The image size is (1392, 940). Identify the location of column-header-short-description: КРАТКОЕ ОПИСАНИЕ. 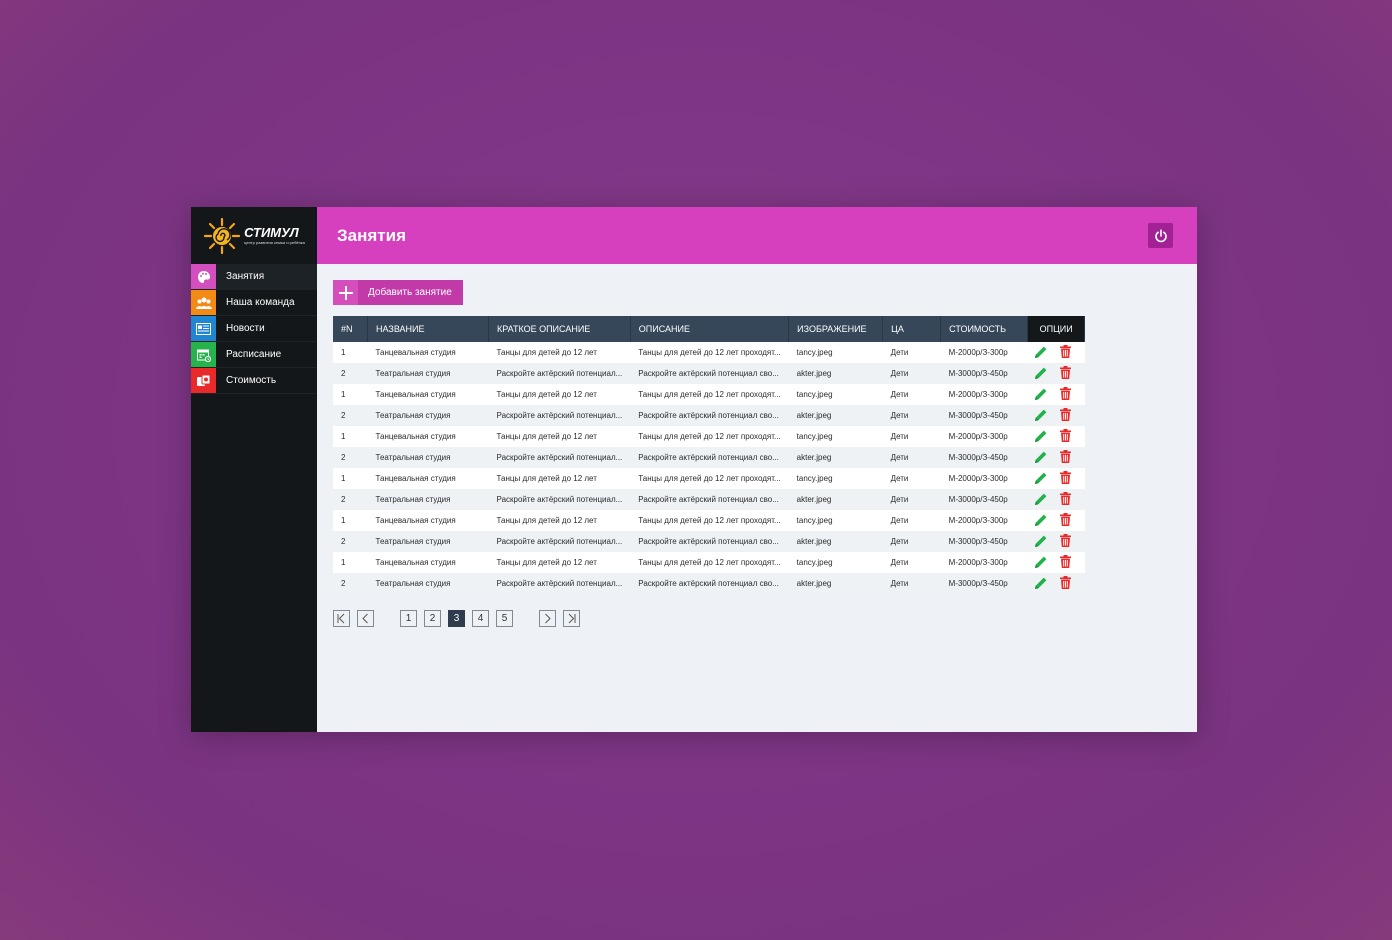
(559, 329).